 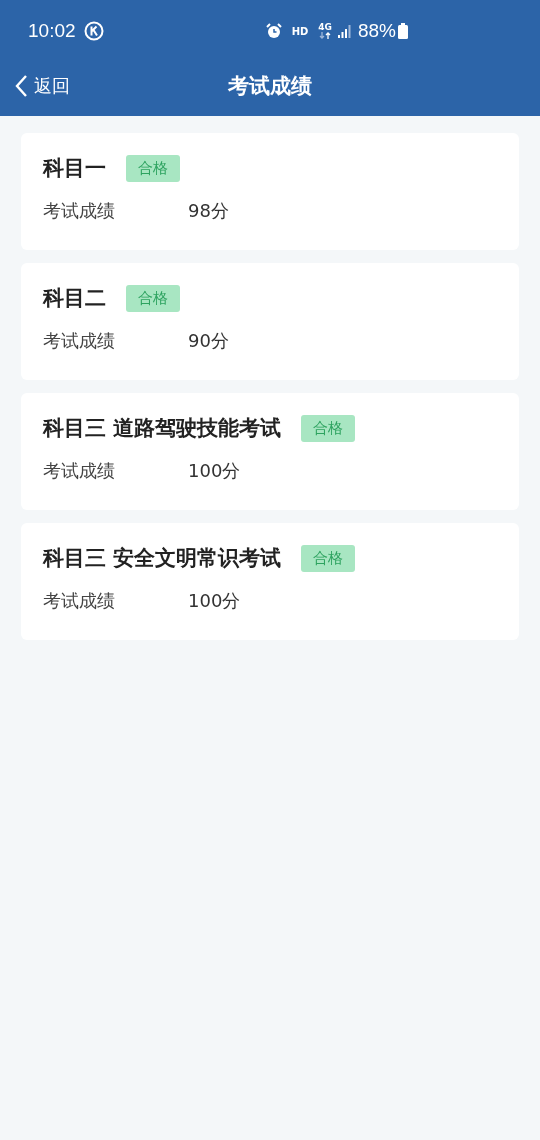 What do you see at coordinates (42, 86) in the screenshot?
I see `back-button: 返回` at bounding box center [42, 86].